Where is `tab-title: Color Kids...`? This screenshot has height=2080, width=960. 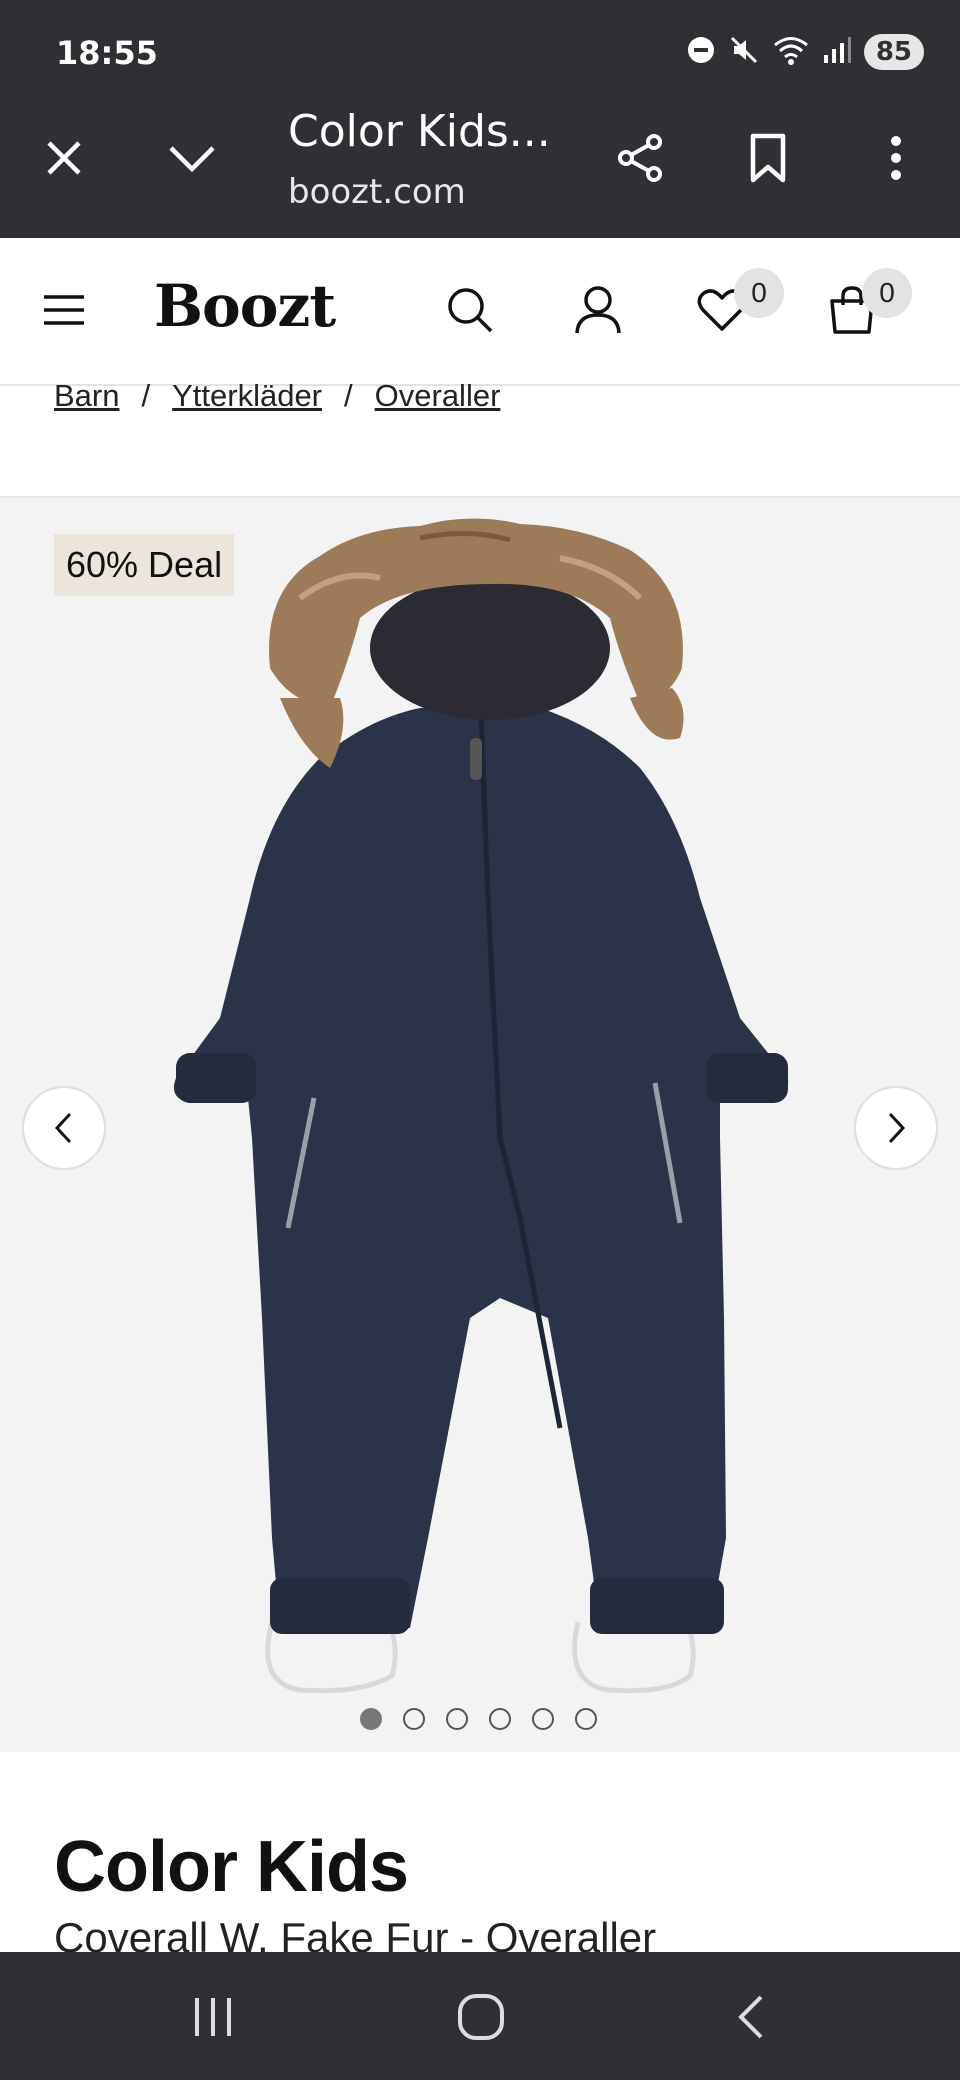 tab-title: Color Kids... is located at coordinates (419, 131).